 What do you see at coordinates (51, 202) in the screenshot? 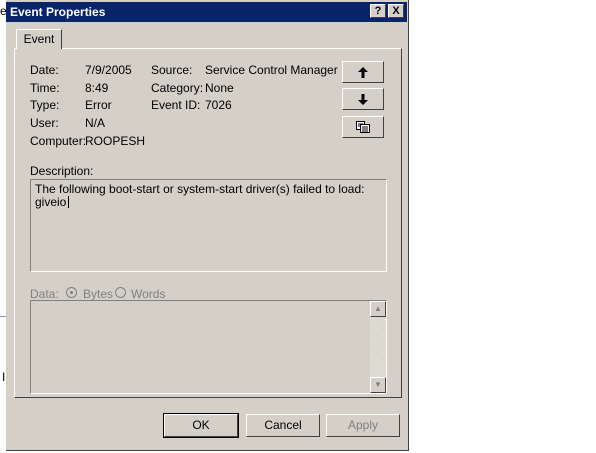
I see `description-line: giveio` at bounding box center [51, 202].